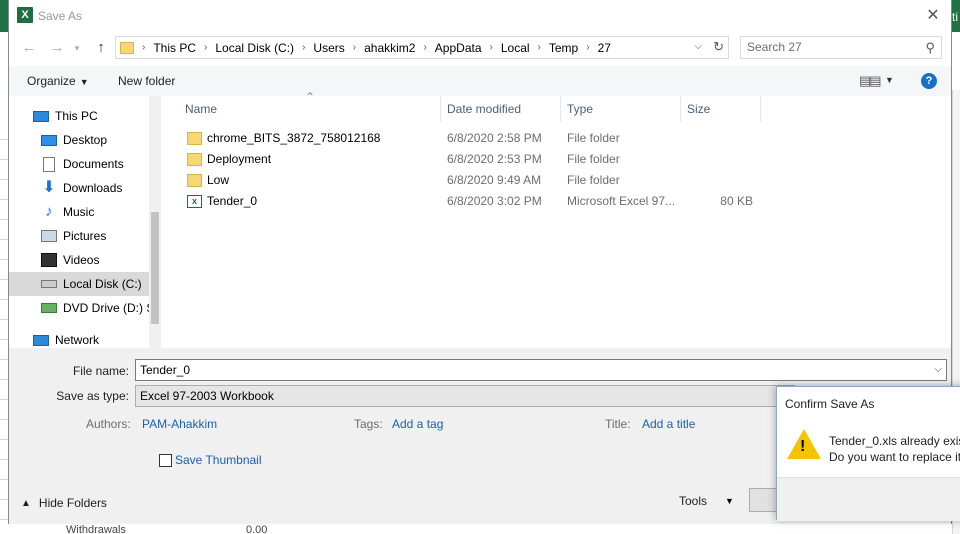  Describe the element at coordinates (96, 529) in the screenshot. I see `excel-cell: Withdrawals` at that location.